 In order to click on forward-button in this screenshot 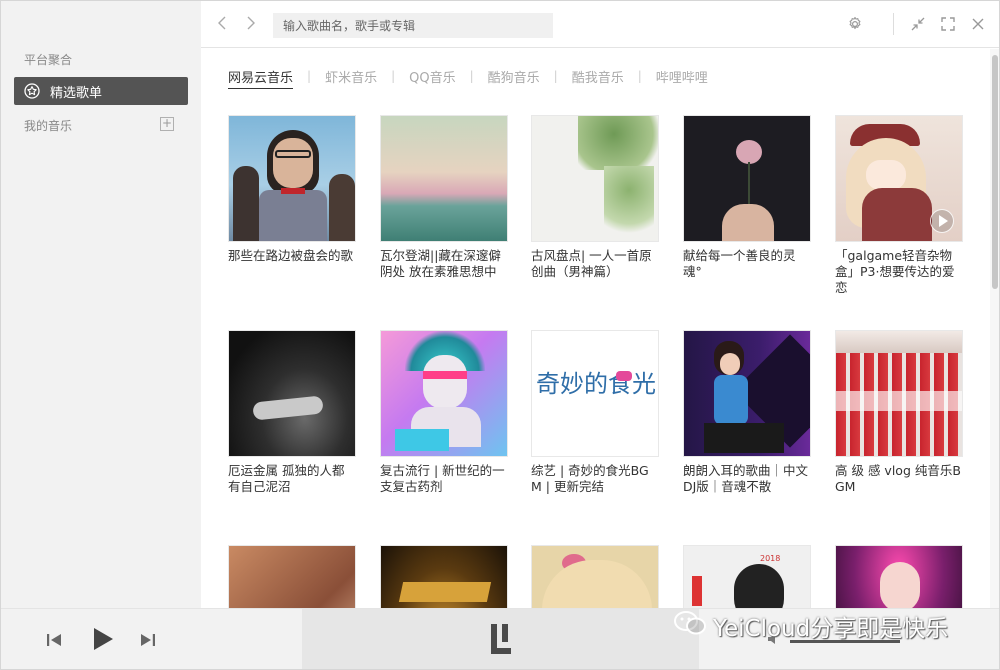, I will do `click(251, 24)`.